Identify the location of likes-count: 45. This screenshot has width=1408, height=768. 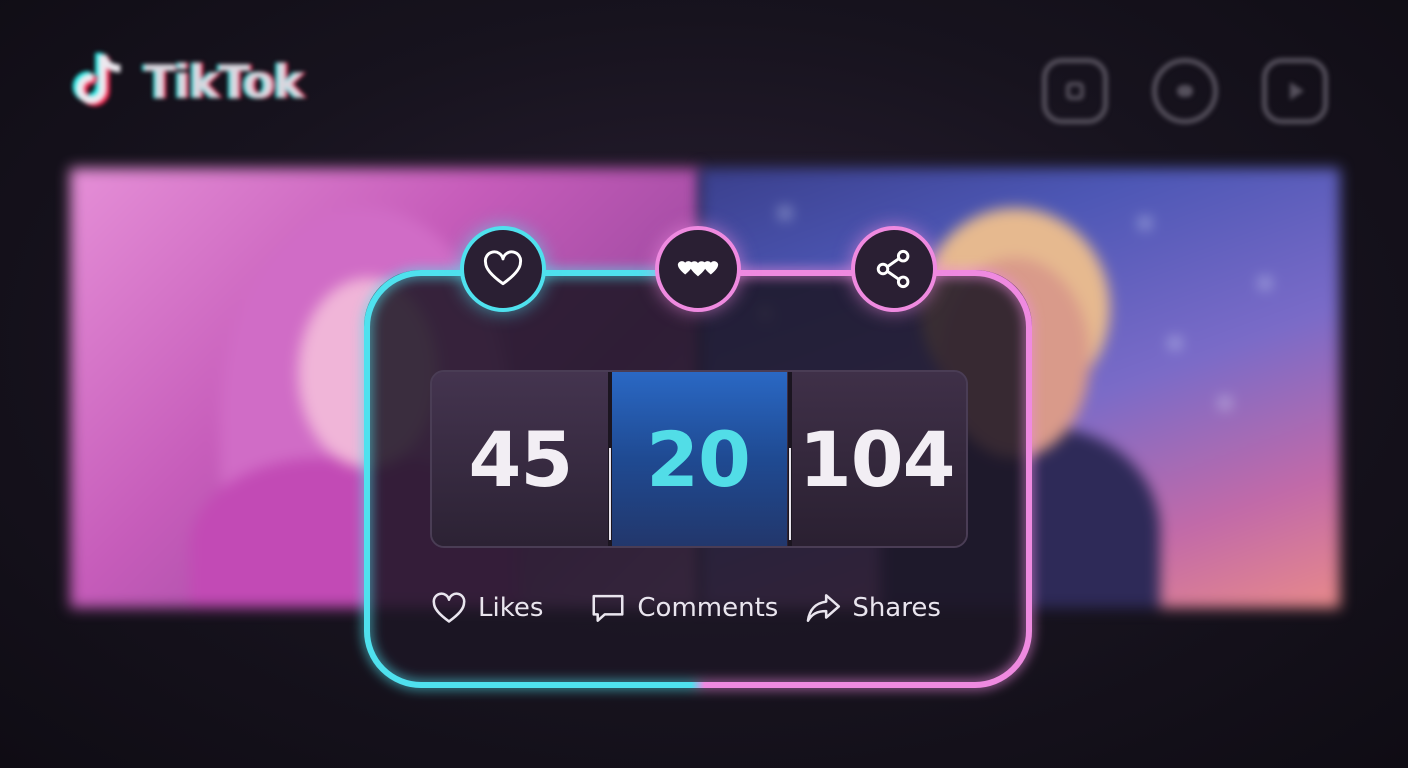
(520, 459).